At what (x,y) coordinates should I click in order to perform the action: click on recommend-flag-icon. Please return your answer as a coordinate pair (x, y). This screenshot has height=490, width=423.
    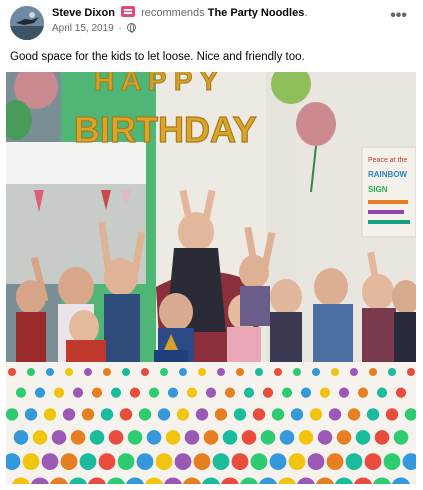
    Looking at the image, I should click on (128, 11).